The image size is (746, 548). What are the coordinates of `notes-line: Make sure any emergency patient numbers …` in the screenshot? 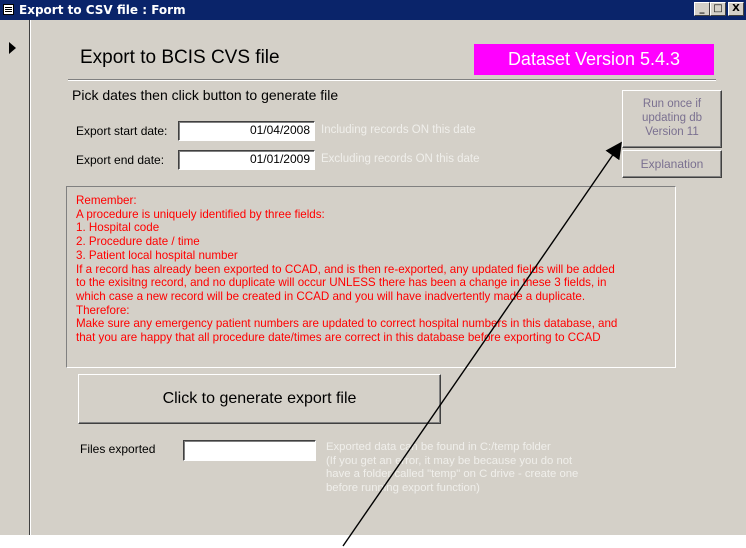 It's located at (347, 324).